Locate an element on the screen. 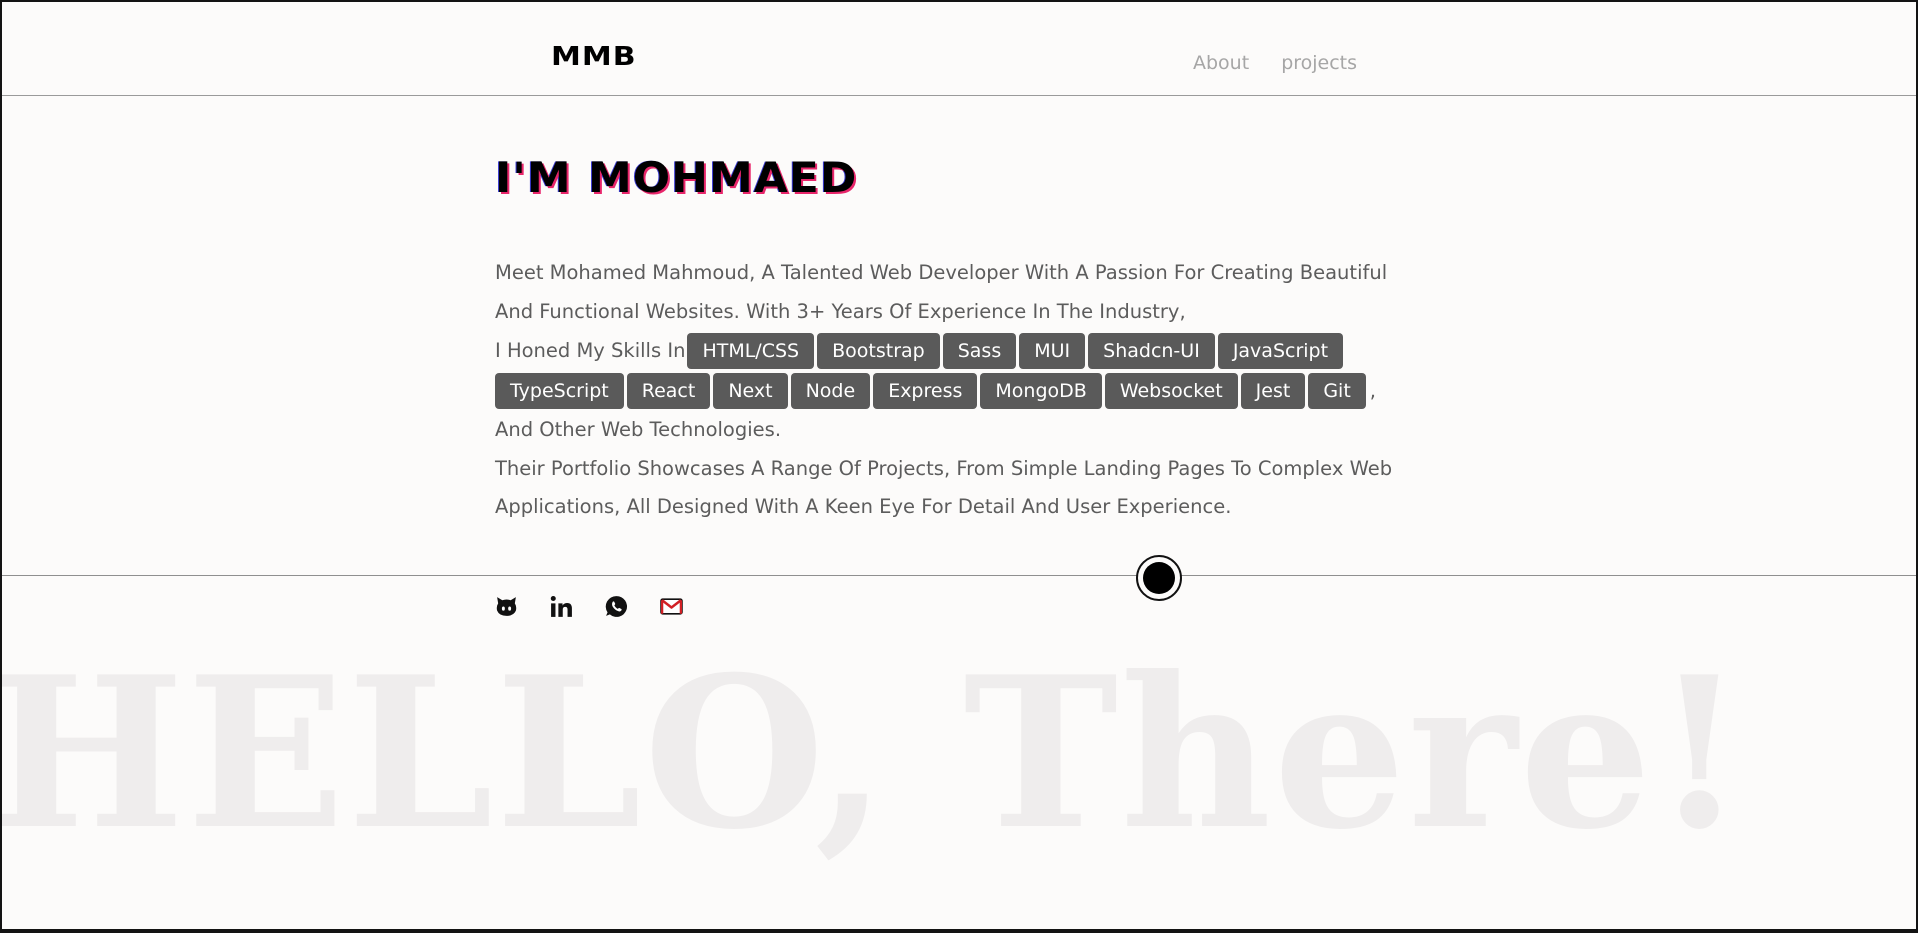 The width and height of the screenshot is (1918, 933). scroll-indicator is located at coordinates (1159, 578).